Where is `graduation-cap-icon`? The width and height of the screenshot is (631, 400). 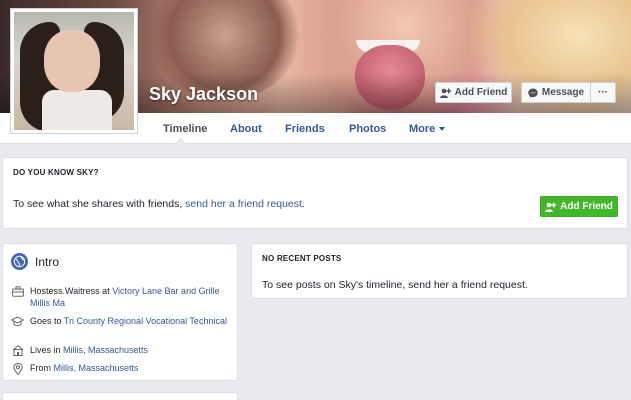 graduation-cap-icon is located at coordinates (17, 321).